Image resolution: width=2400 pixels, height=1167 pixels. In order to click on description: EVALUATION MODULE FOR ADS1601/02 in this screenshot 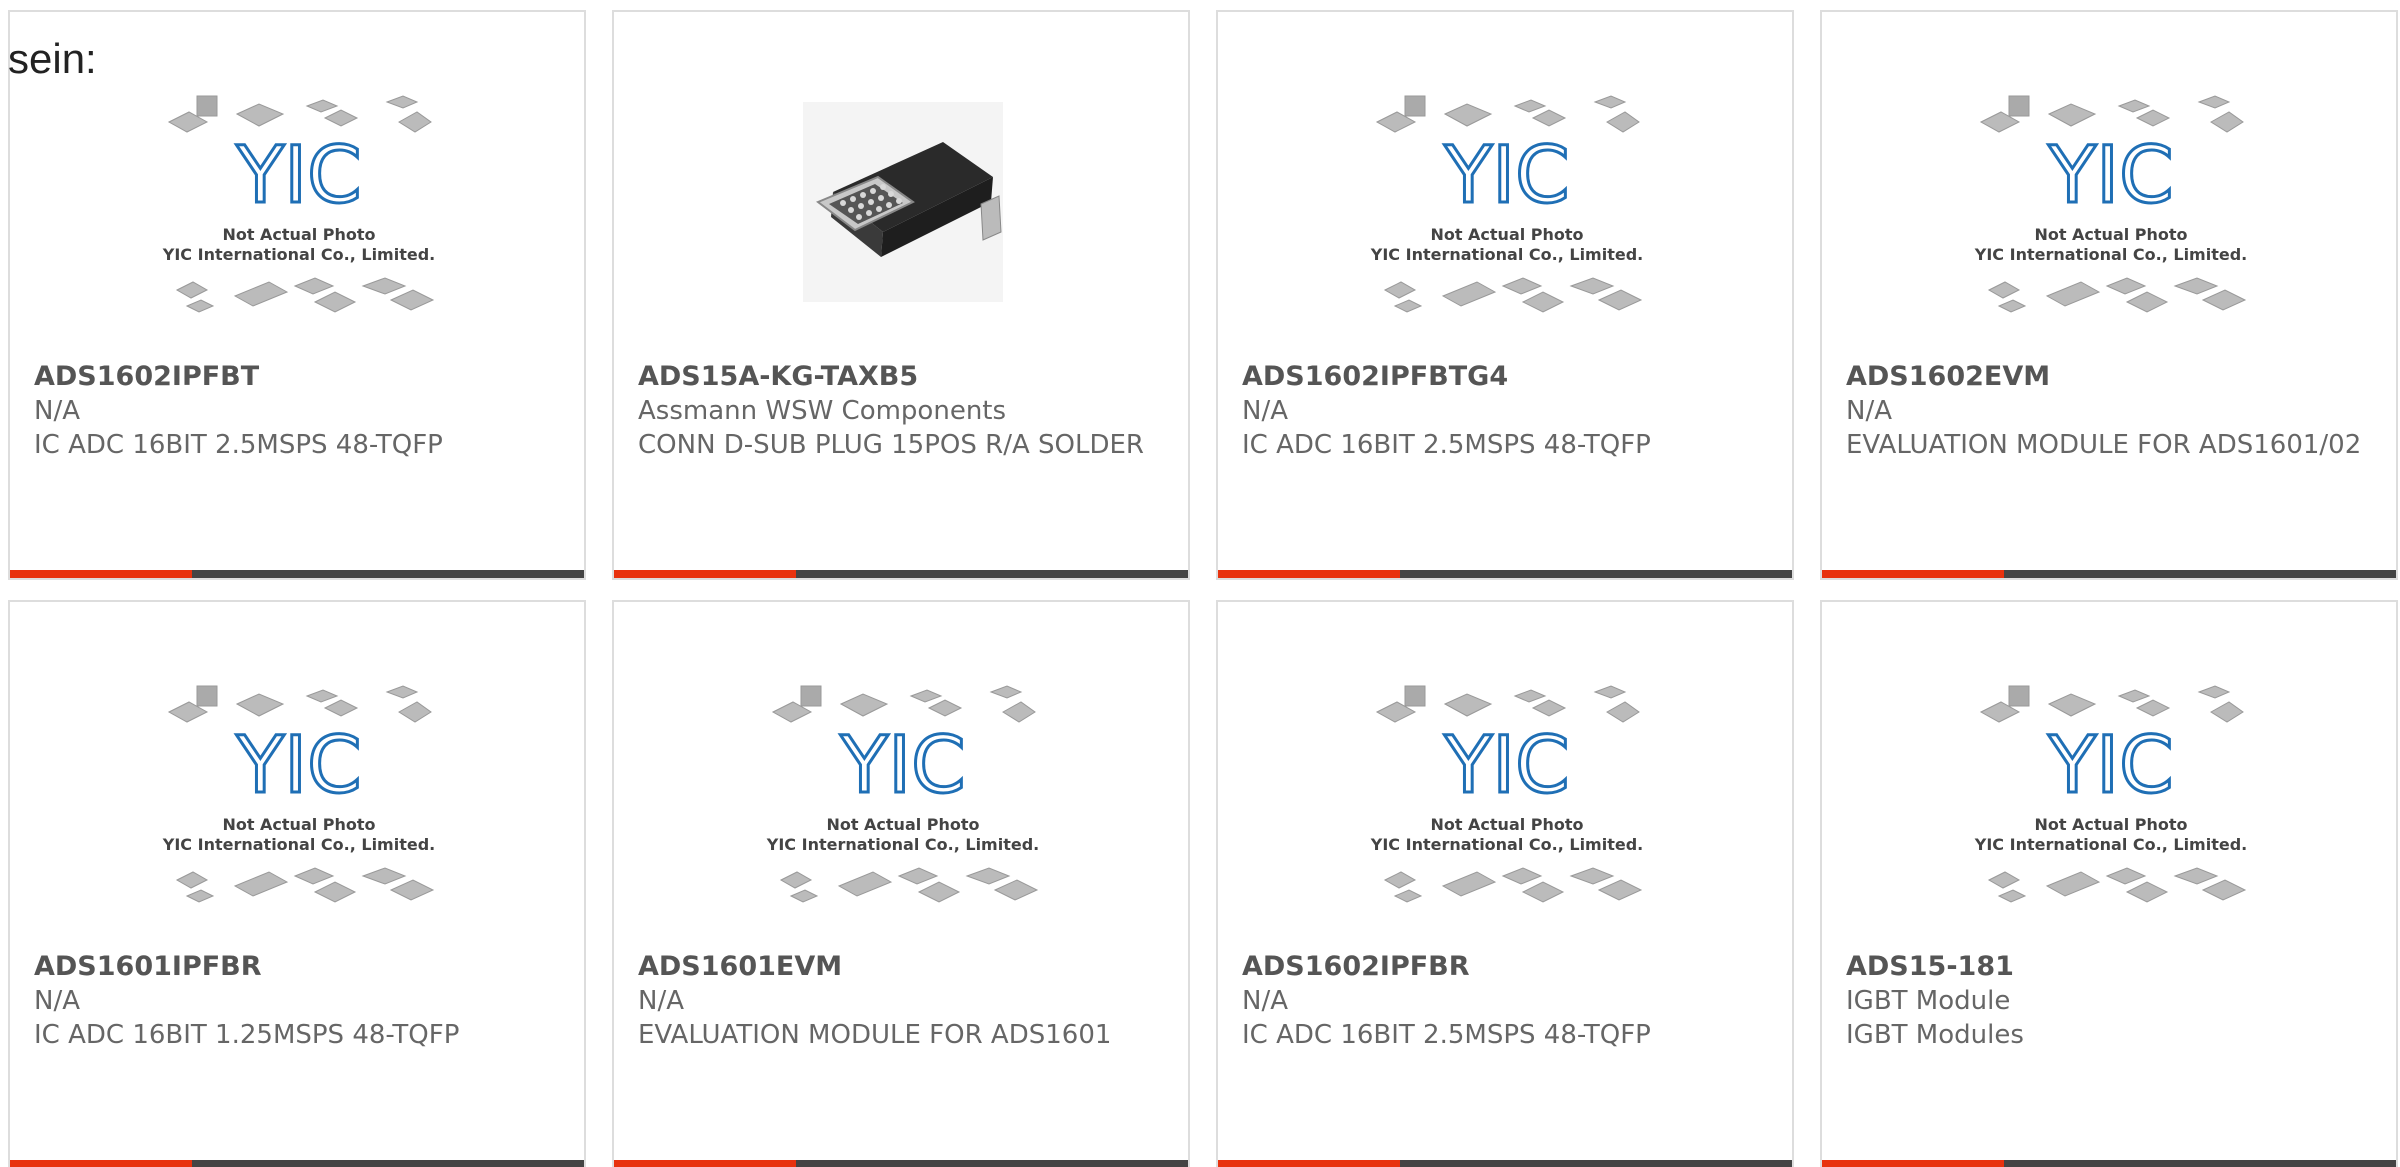, I will do `click(2104, 445)`.